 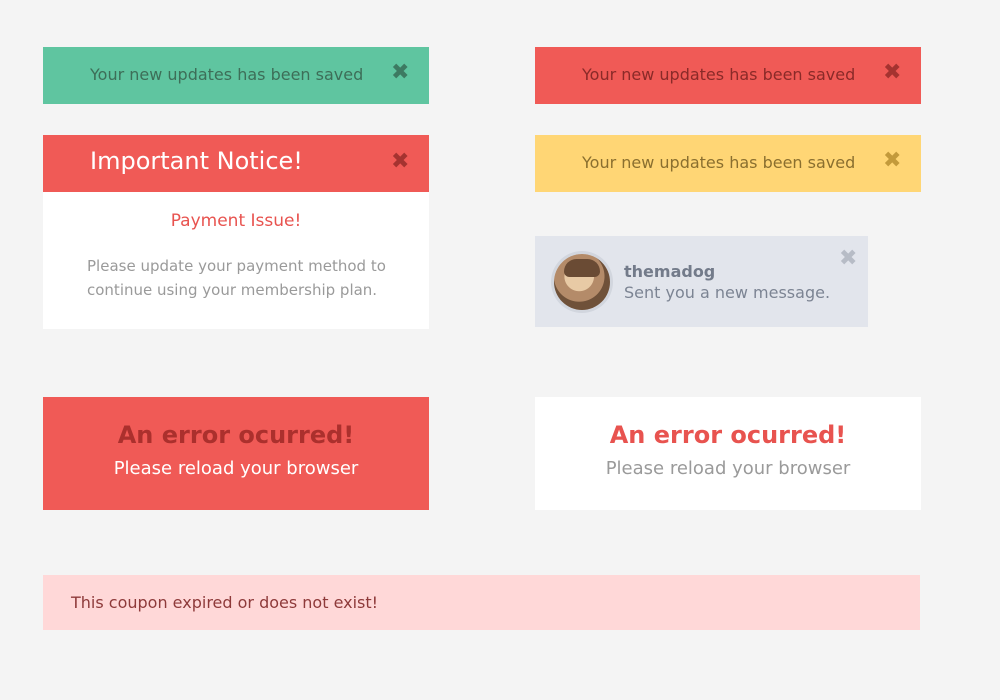 I want to click on avatar, so click(x=582, y=282).